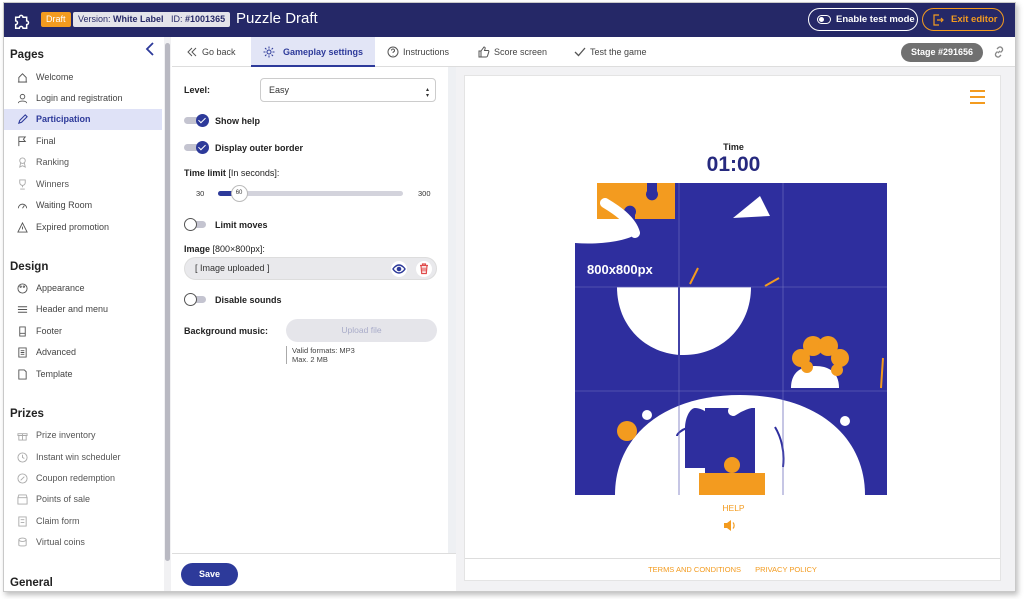  Describe the element at coordinates (393, 52) in the screenshot. I see `question-icon` at that location.